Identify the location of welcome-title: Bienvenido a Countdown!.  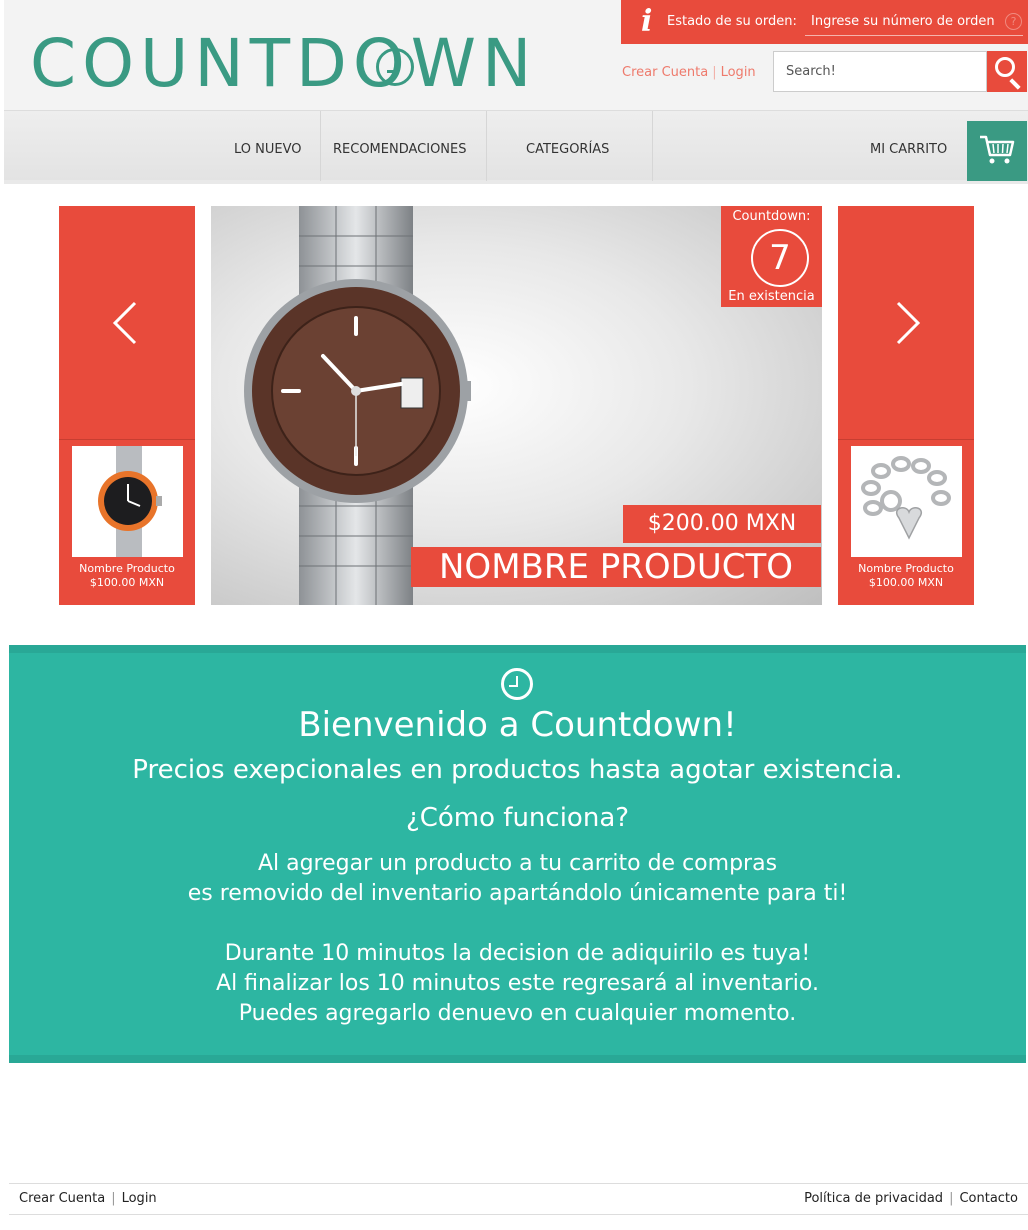
(517, 725).